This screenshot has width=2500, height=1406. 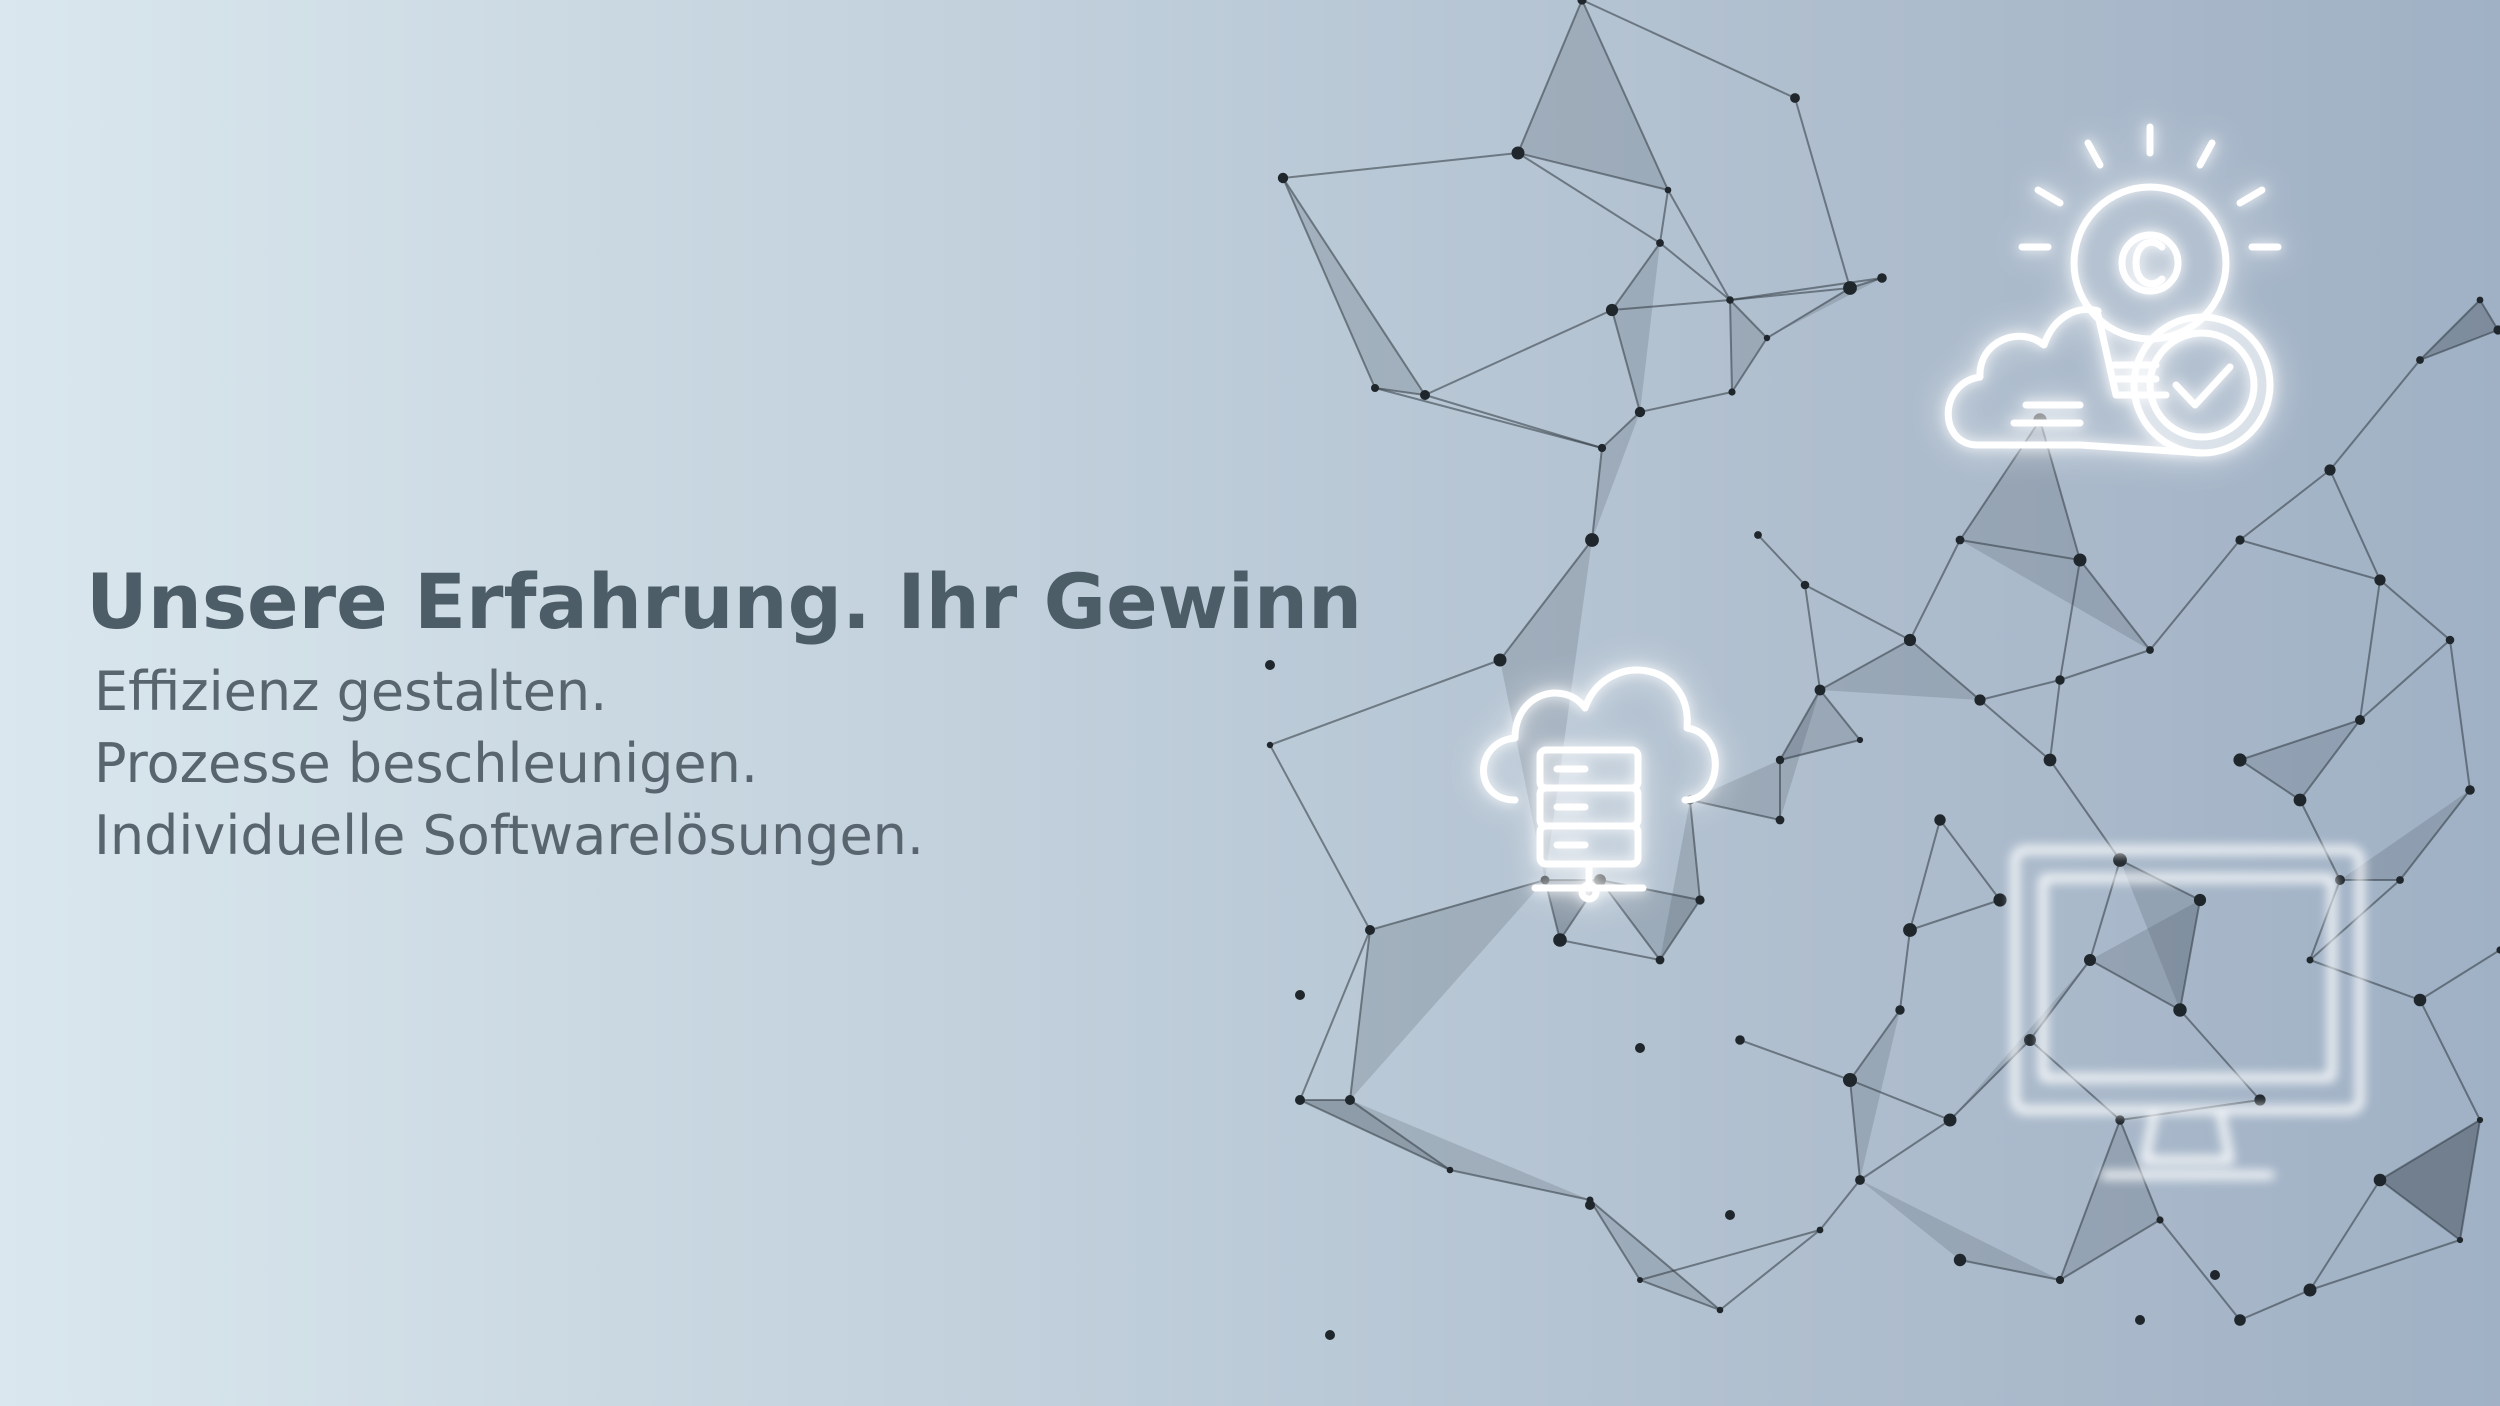 I want to click on tagline-efficiency: Effizienz gestalten., so click(x=351, y=691).